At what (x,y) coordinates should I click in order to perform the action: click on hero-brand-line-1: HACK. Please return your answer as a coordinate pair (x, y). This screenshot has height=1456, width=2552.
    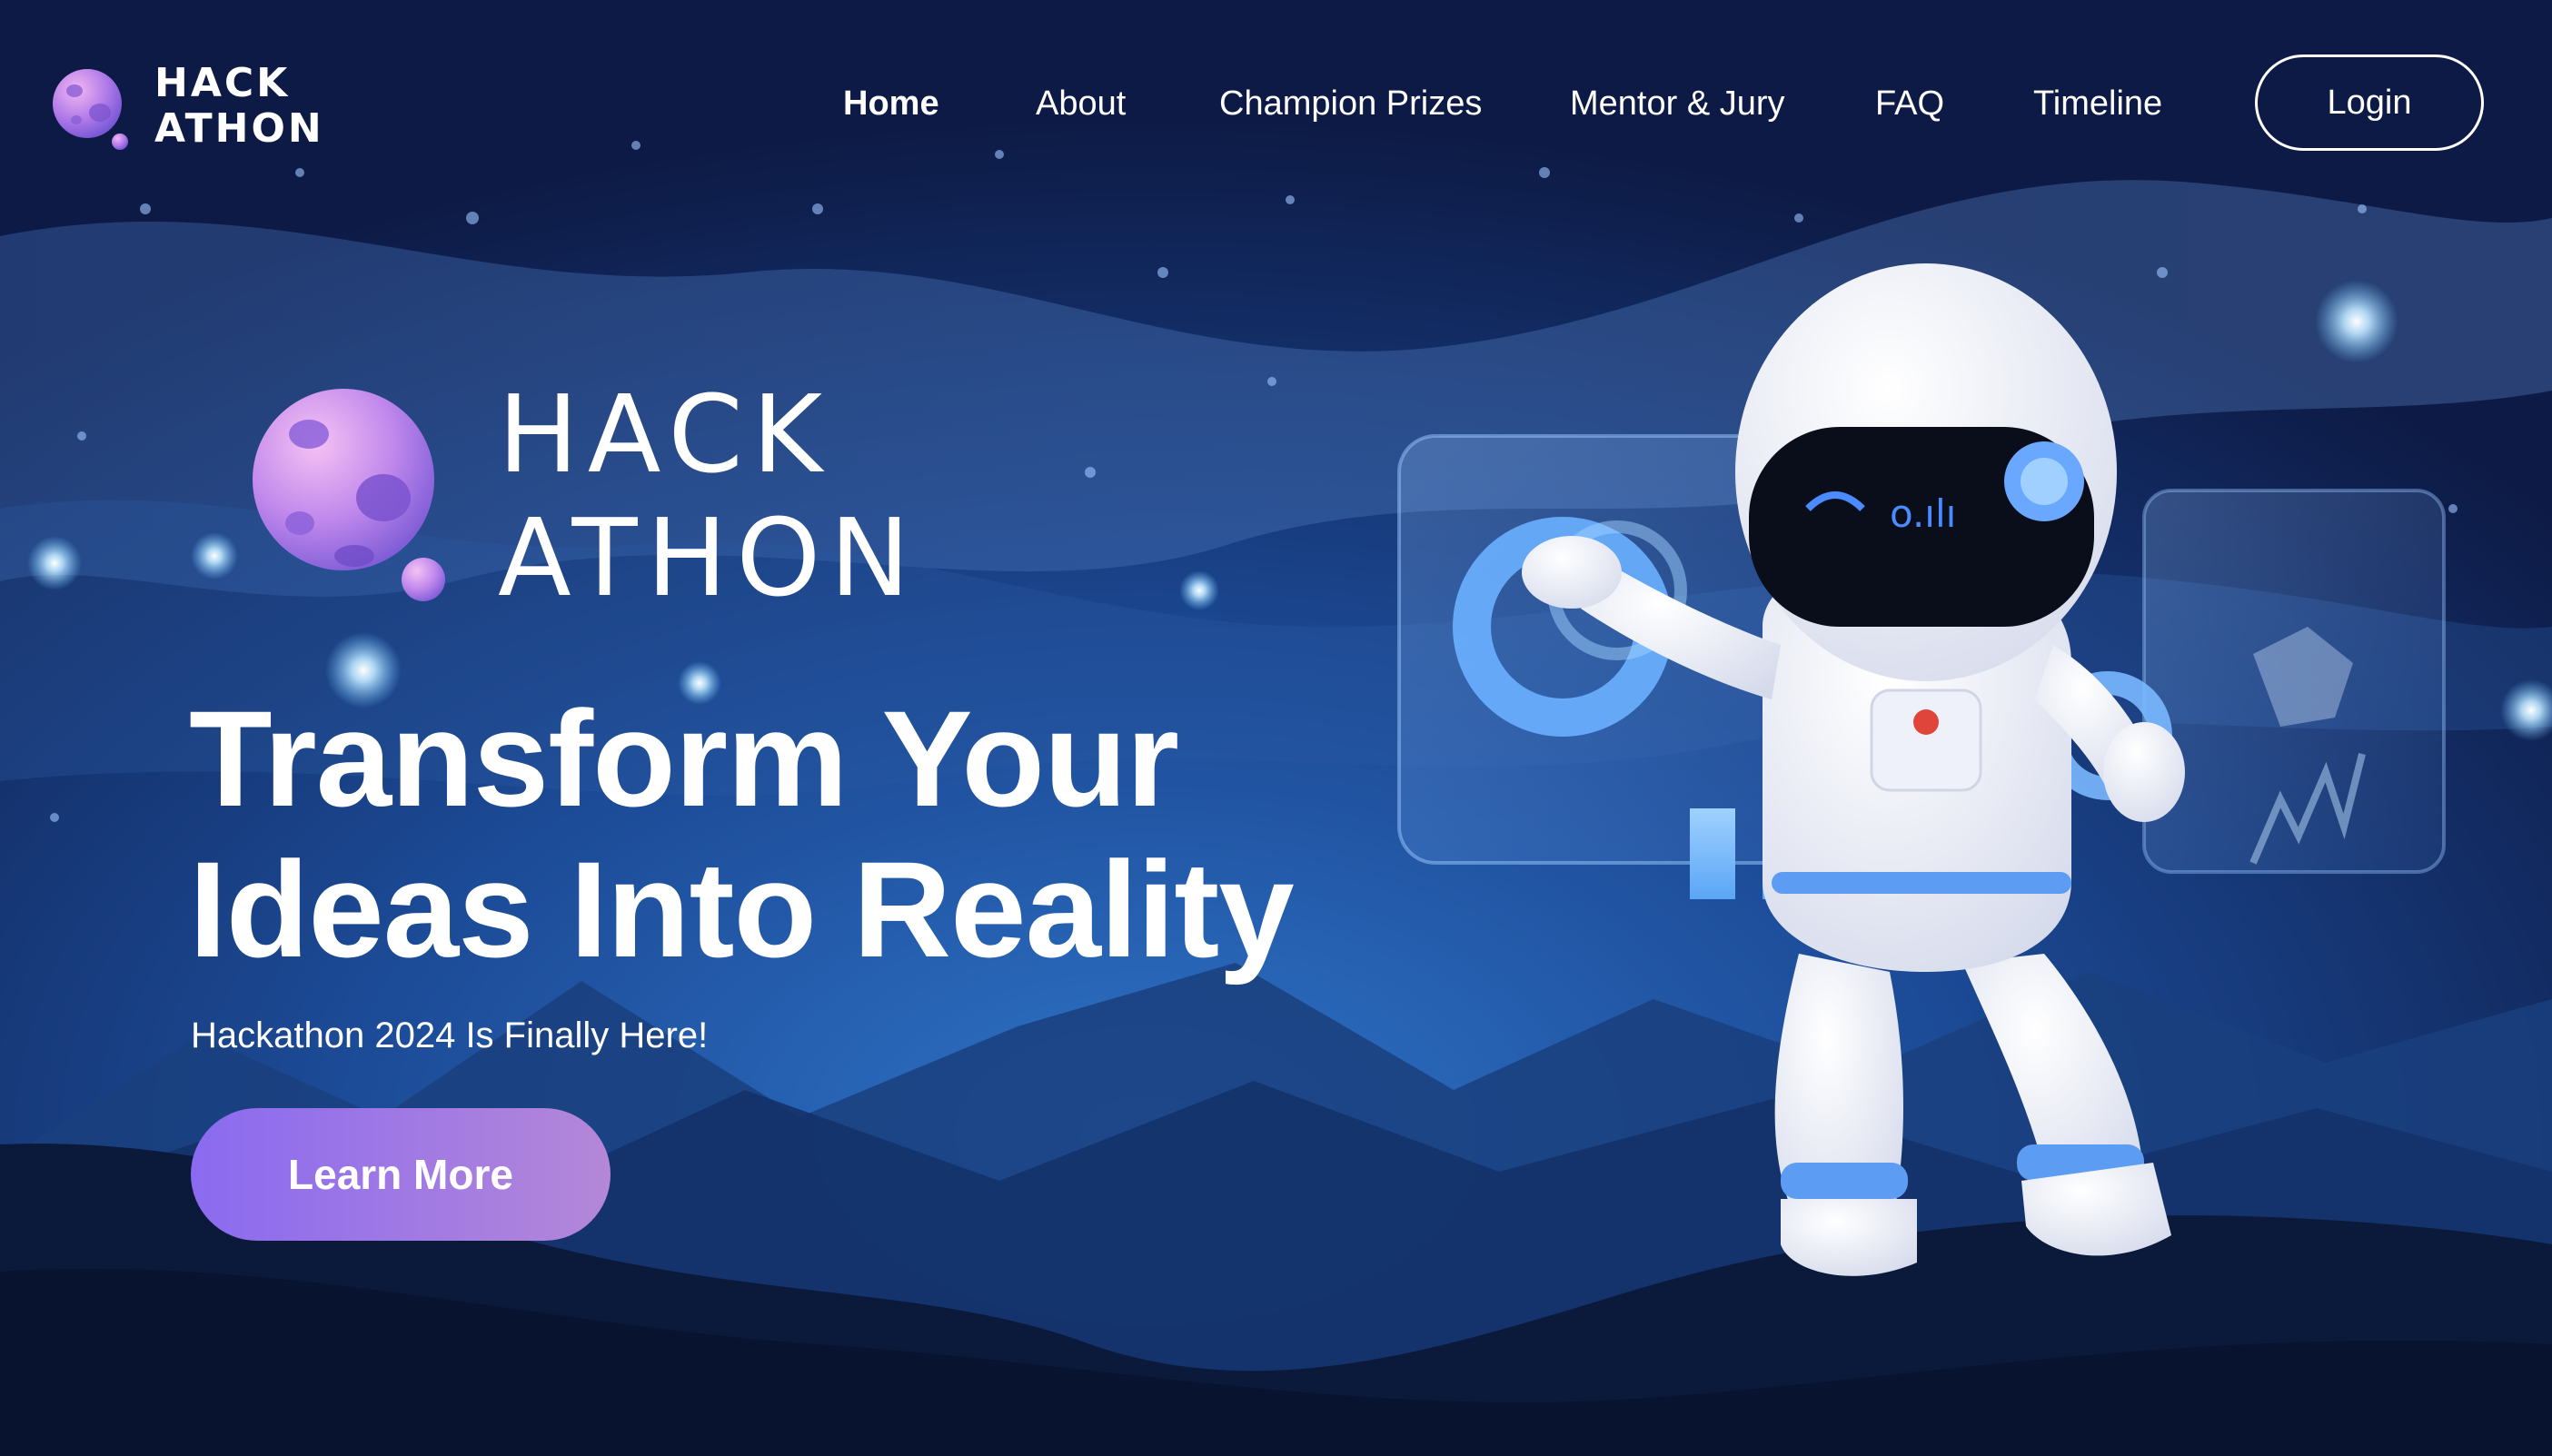
    Looking at the image, I should click on (665, 434).